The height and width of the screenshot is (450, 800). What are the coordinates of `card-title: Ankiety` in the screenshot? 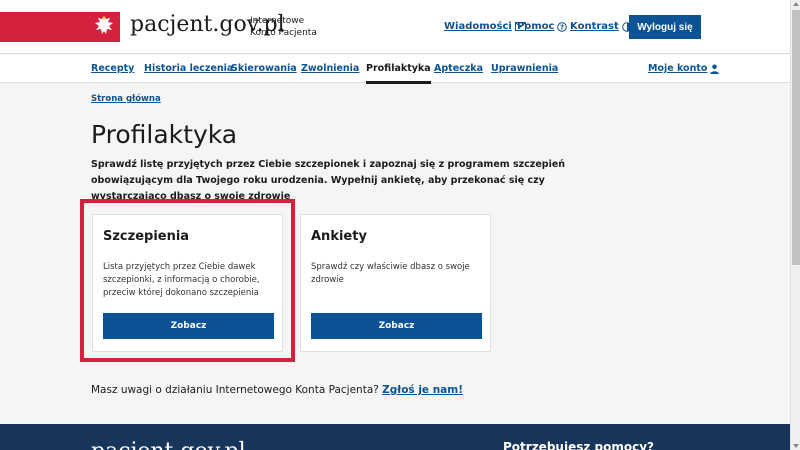 It's located at (339, 236).